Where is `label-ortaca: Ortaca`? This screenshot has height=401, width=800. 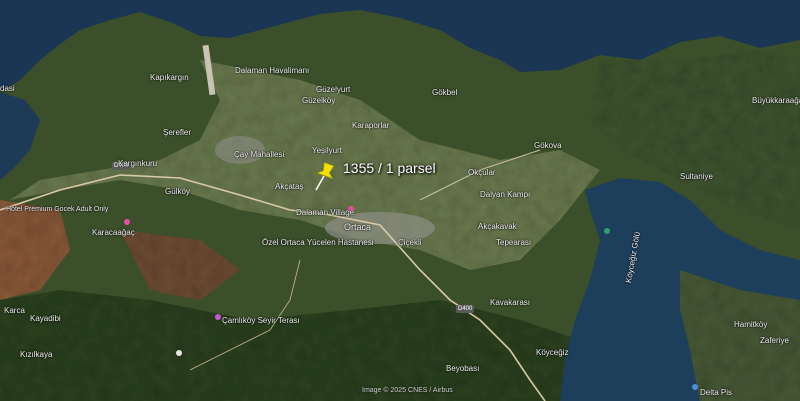
label-ortaca: Ortaca is located at coordinates (358, 227).